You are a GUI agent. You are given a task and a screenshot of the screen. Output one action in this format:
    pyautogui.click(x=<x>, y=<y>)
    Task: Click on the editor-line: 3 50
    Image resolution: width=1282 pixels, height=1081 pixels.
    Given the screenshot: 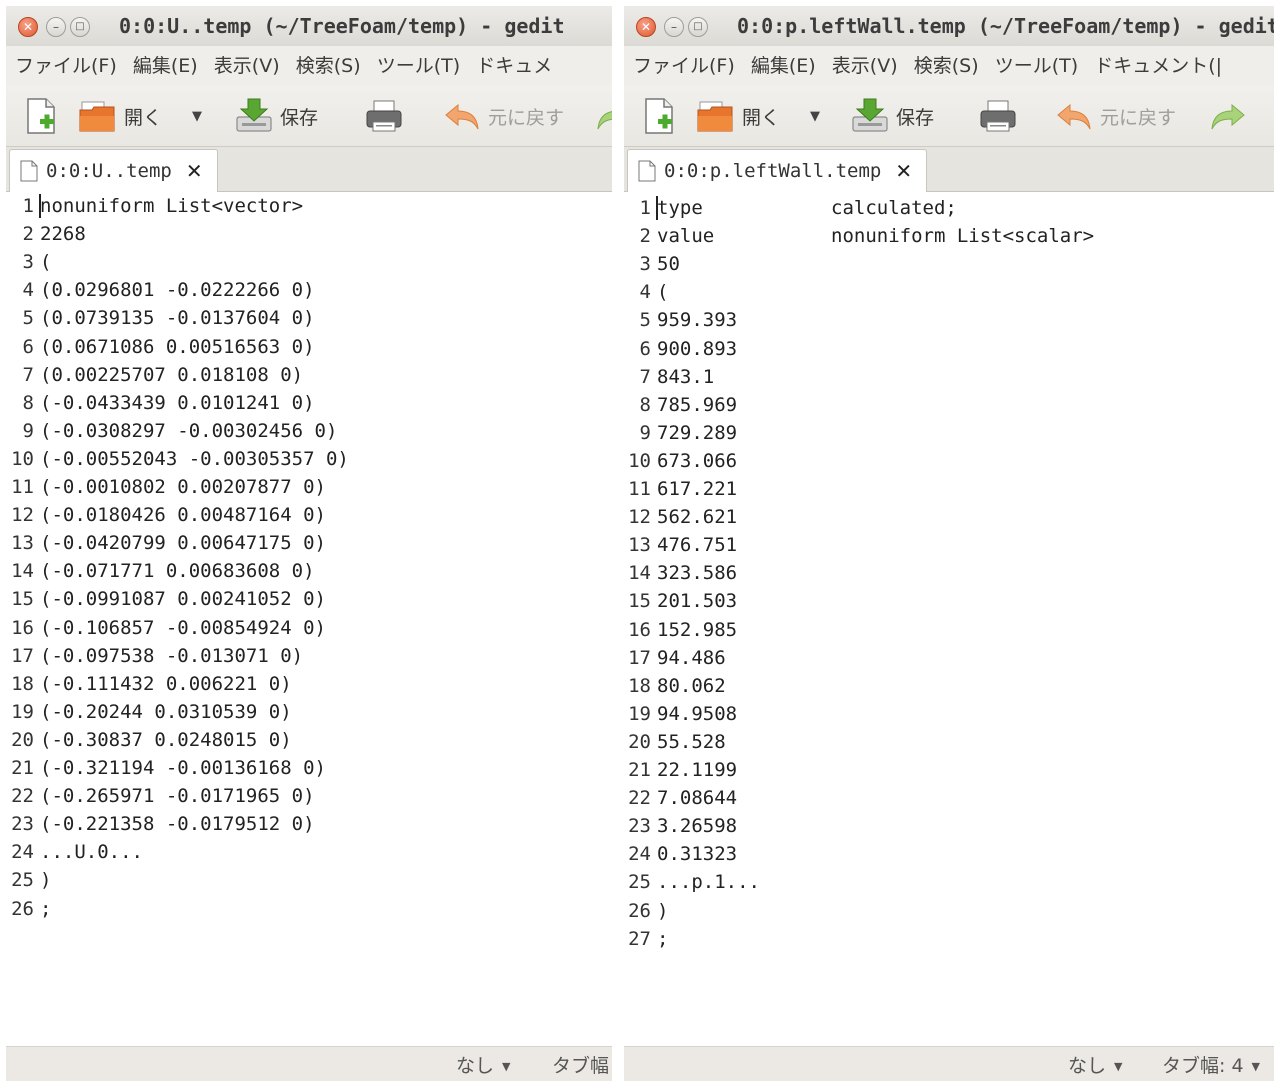 What is the action you would take?
    pyautogui.click(x=652, y=264)
    